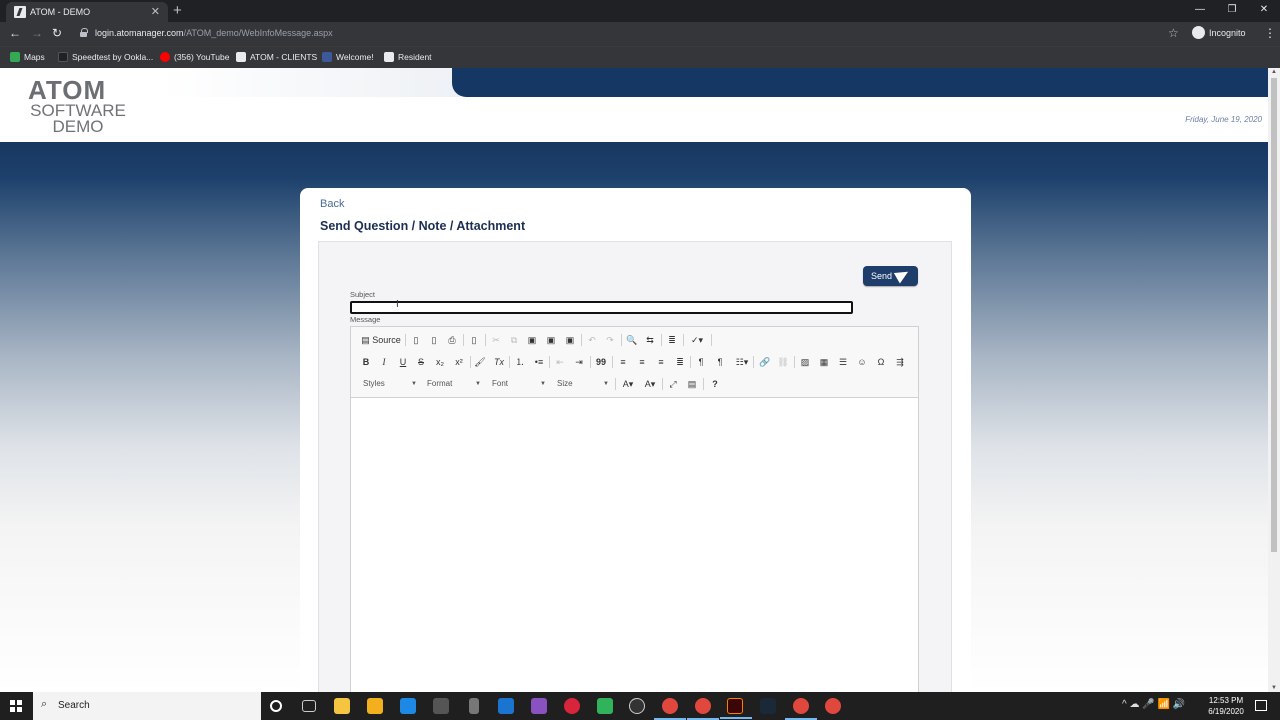  Describe the element at coordinates (768, 706) in the screenshot. I see `steam-icon` at that location.